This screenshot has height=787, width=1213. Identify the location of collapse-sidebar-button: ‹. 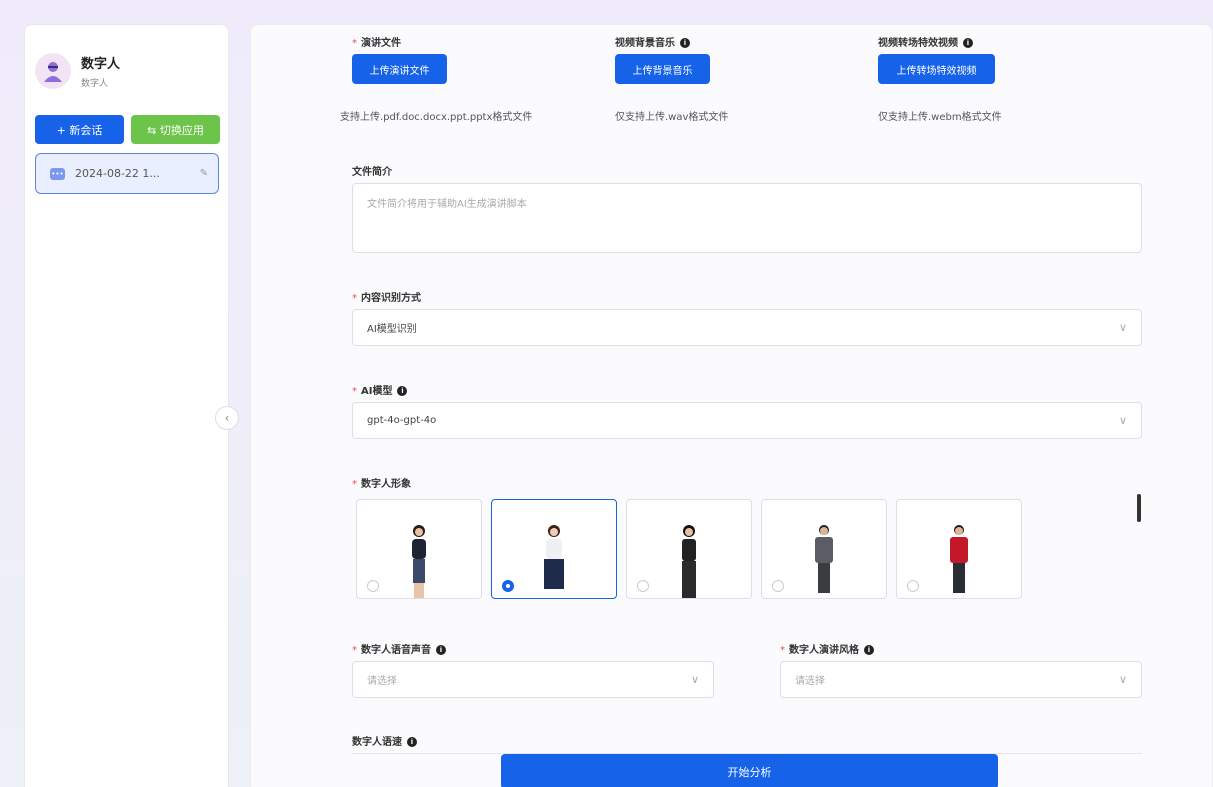
(227, 418).